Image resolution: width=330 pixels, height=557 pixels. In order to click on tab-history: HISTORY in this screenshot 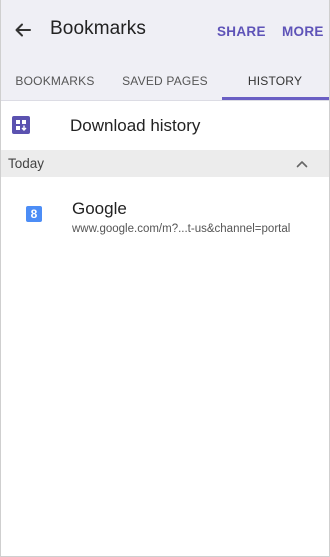, I will do `click(275, 81)`.